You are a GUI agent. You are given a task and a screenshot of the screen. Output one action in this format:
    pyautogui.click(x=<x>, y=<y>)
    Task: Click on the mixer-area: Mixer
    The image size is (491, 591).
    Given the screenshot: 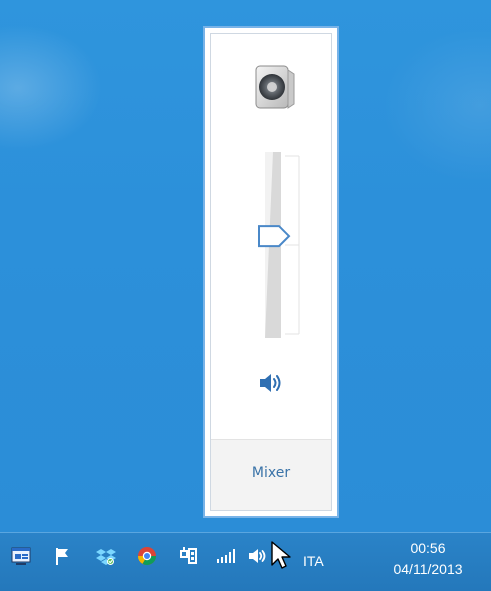 What is the action you would take?
    pyautogui.click(x=271, y=475)
    